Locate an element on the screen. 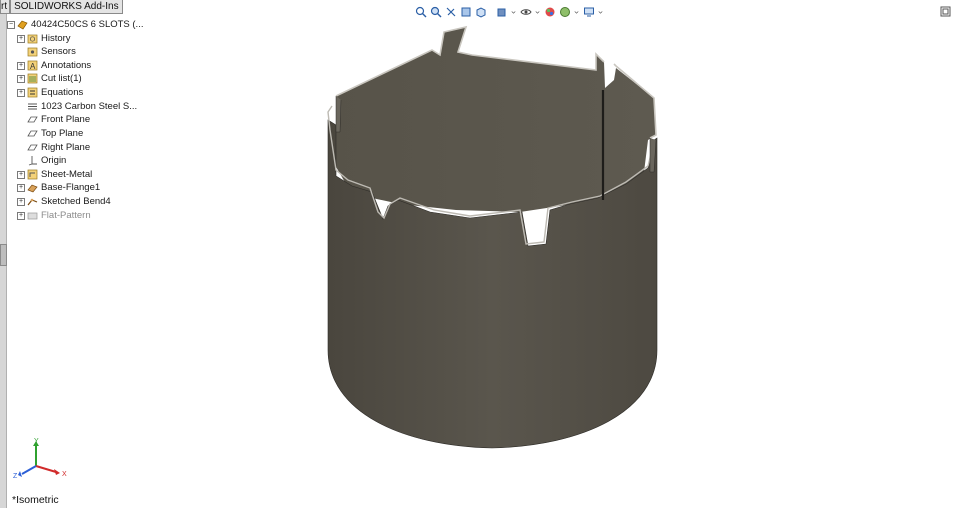 This screenshot has height=508, width=960. tree-item-label: Sensors is located at coordinates (58, 51).